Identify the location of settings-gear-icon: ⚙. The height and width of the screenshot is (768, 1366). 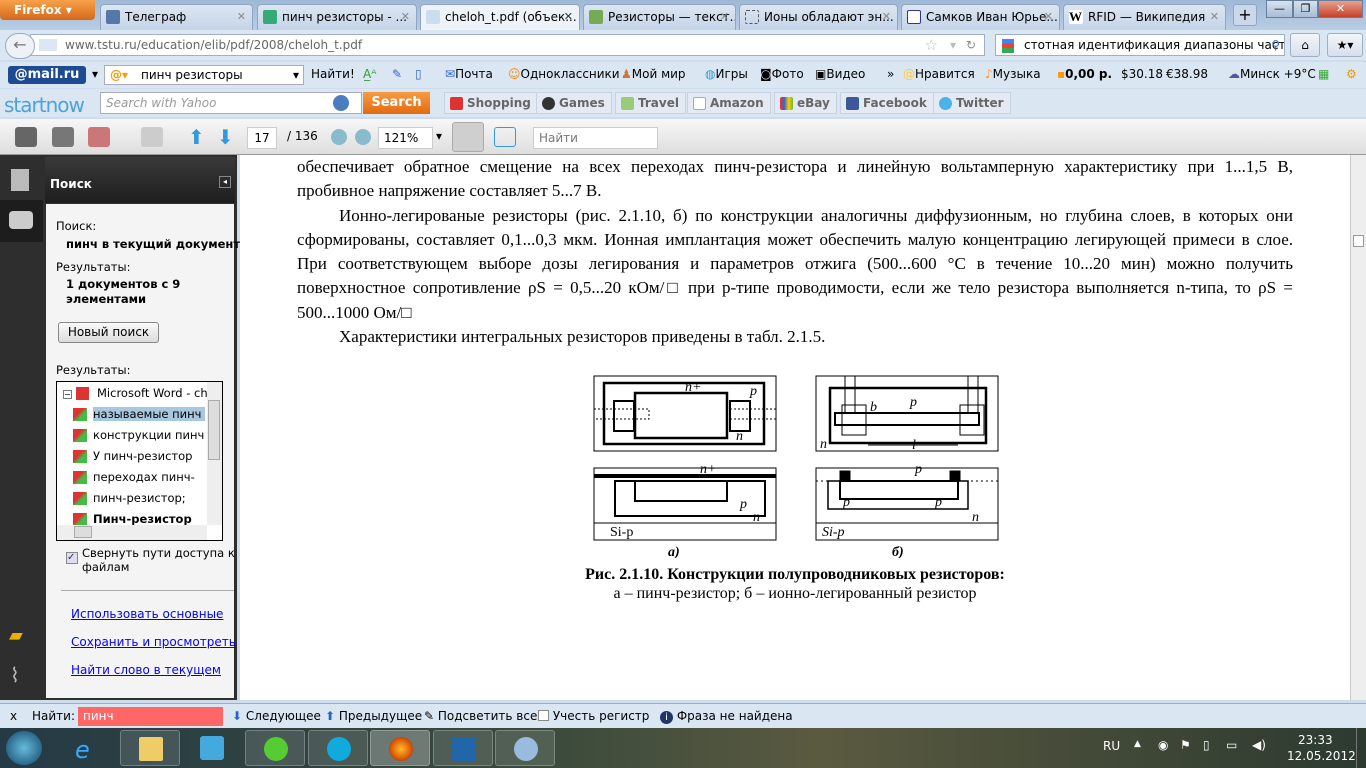
(1351, 74).